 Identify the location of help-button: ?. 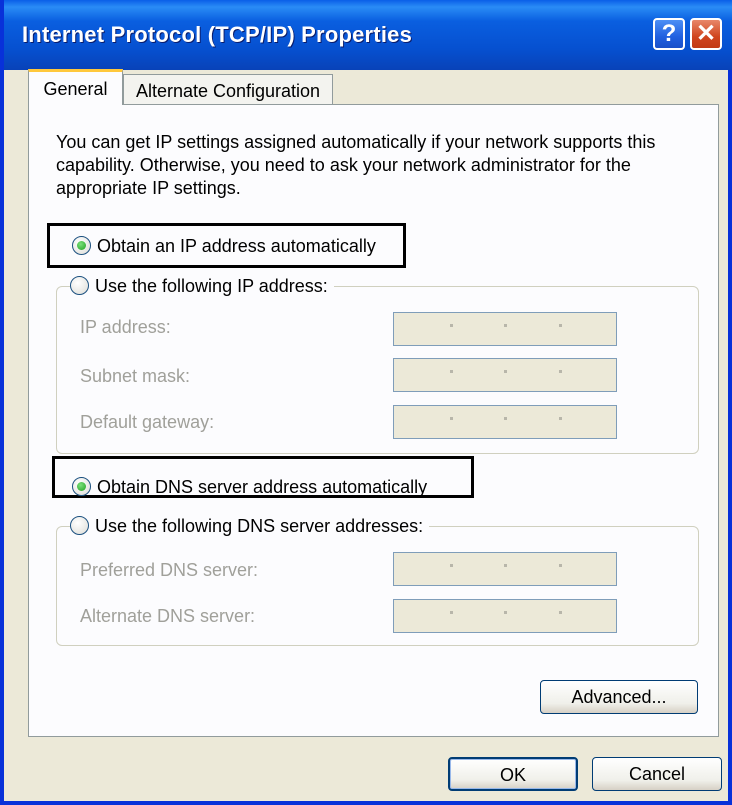
(669, 34).